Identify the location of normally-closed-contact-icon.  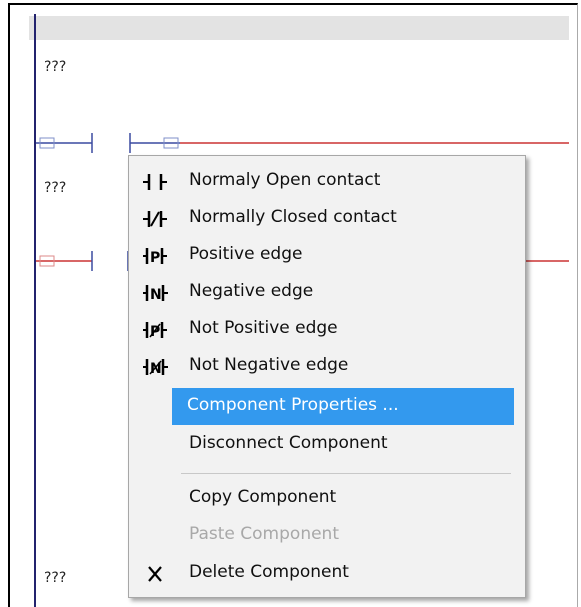
(155, 219).